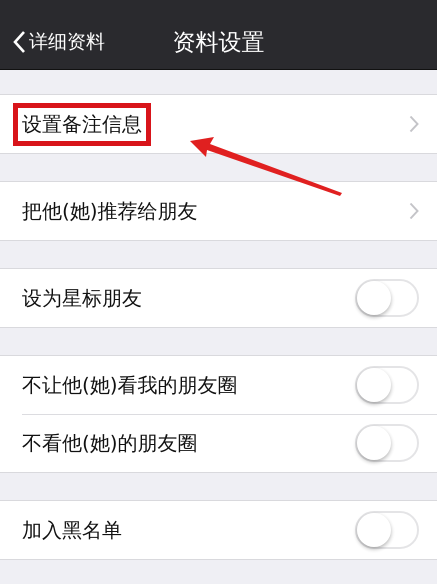  What do you see at coordinates (82, 298) in the screenshot?
I see `setting-label: 设为星标朋友` at bounding box center [82, 298].